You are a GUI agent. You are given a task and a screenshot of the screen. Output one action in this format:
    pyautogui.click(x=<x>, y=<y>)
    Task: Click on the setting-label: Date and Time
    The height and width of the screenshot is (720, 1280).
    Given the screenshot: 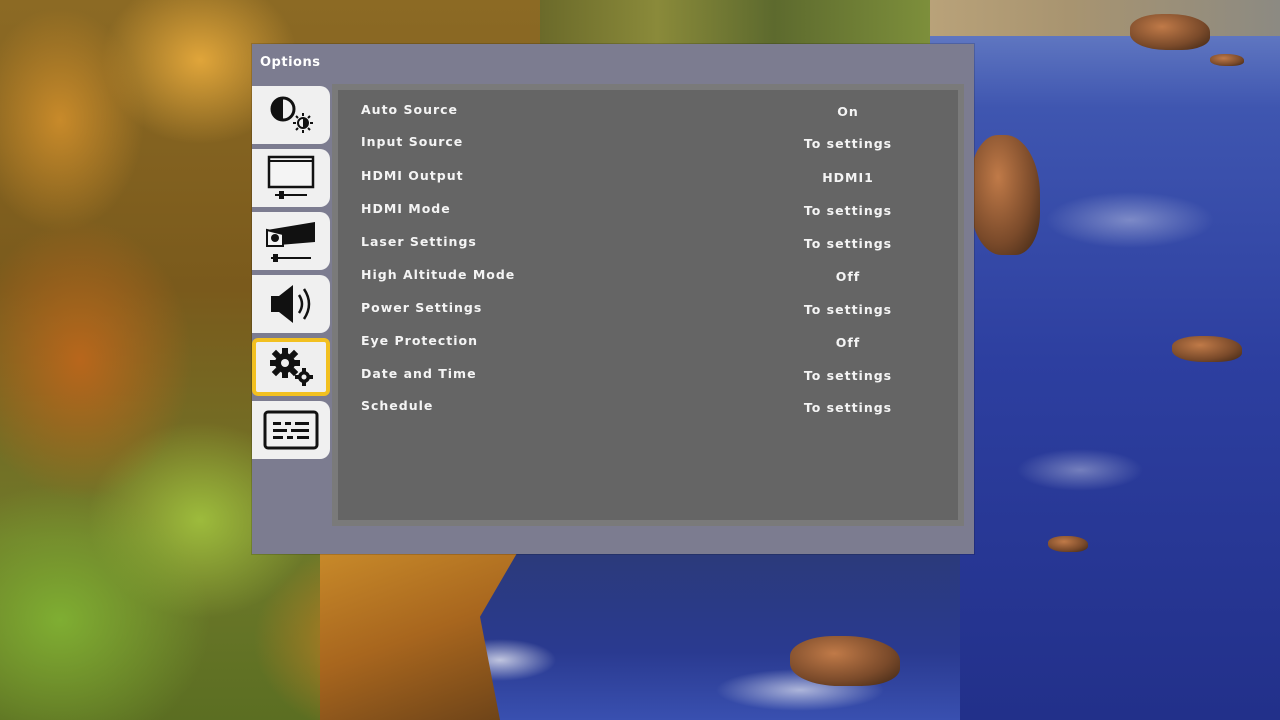 What is the action you would take?
    pyautogui.click(x=419, y=373)
    